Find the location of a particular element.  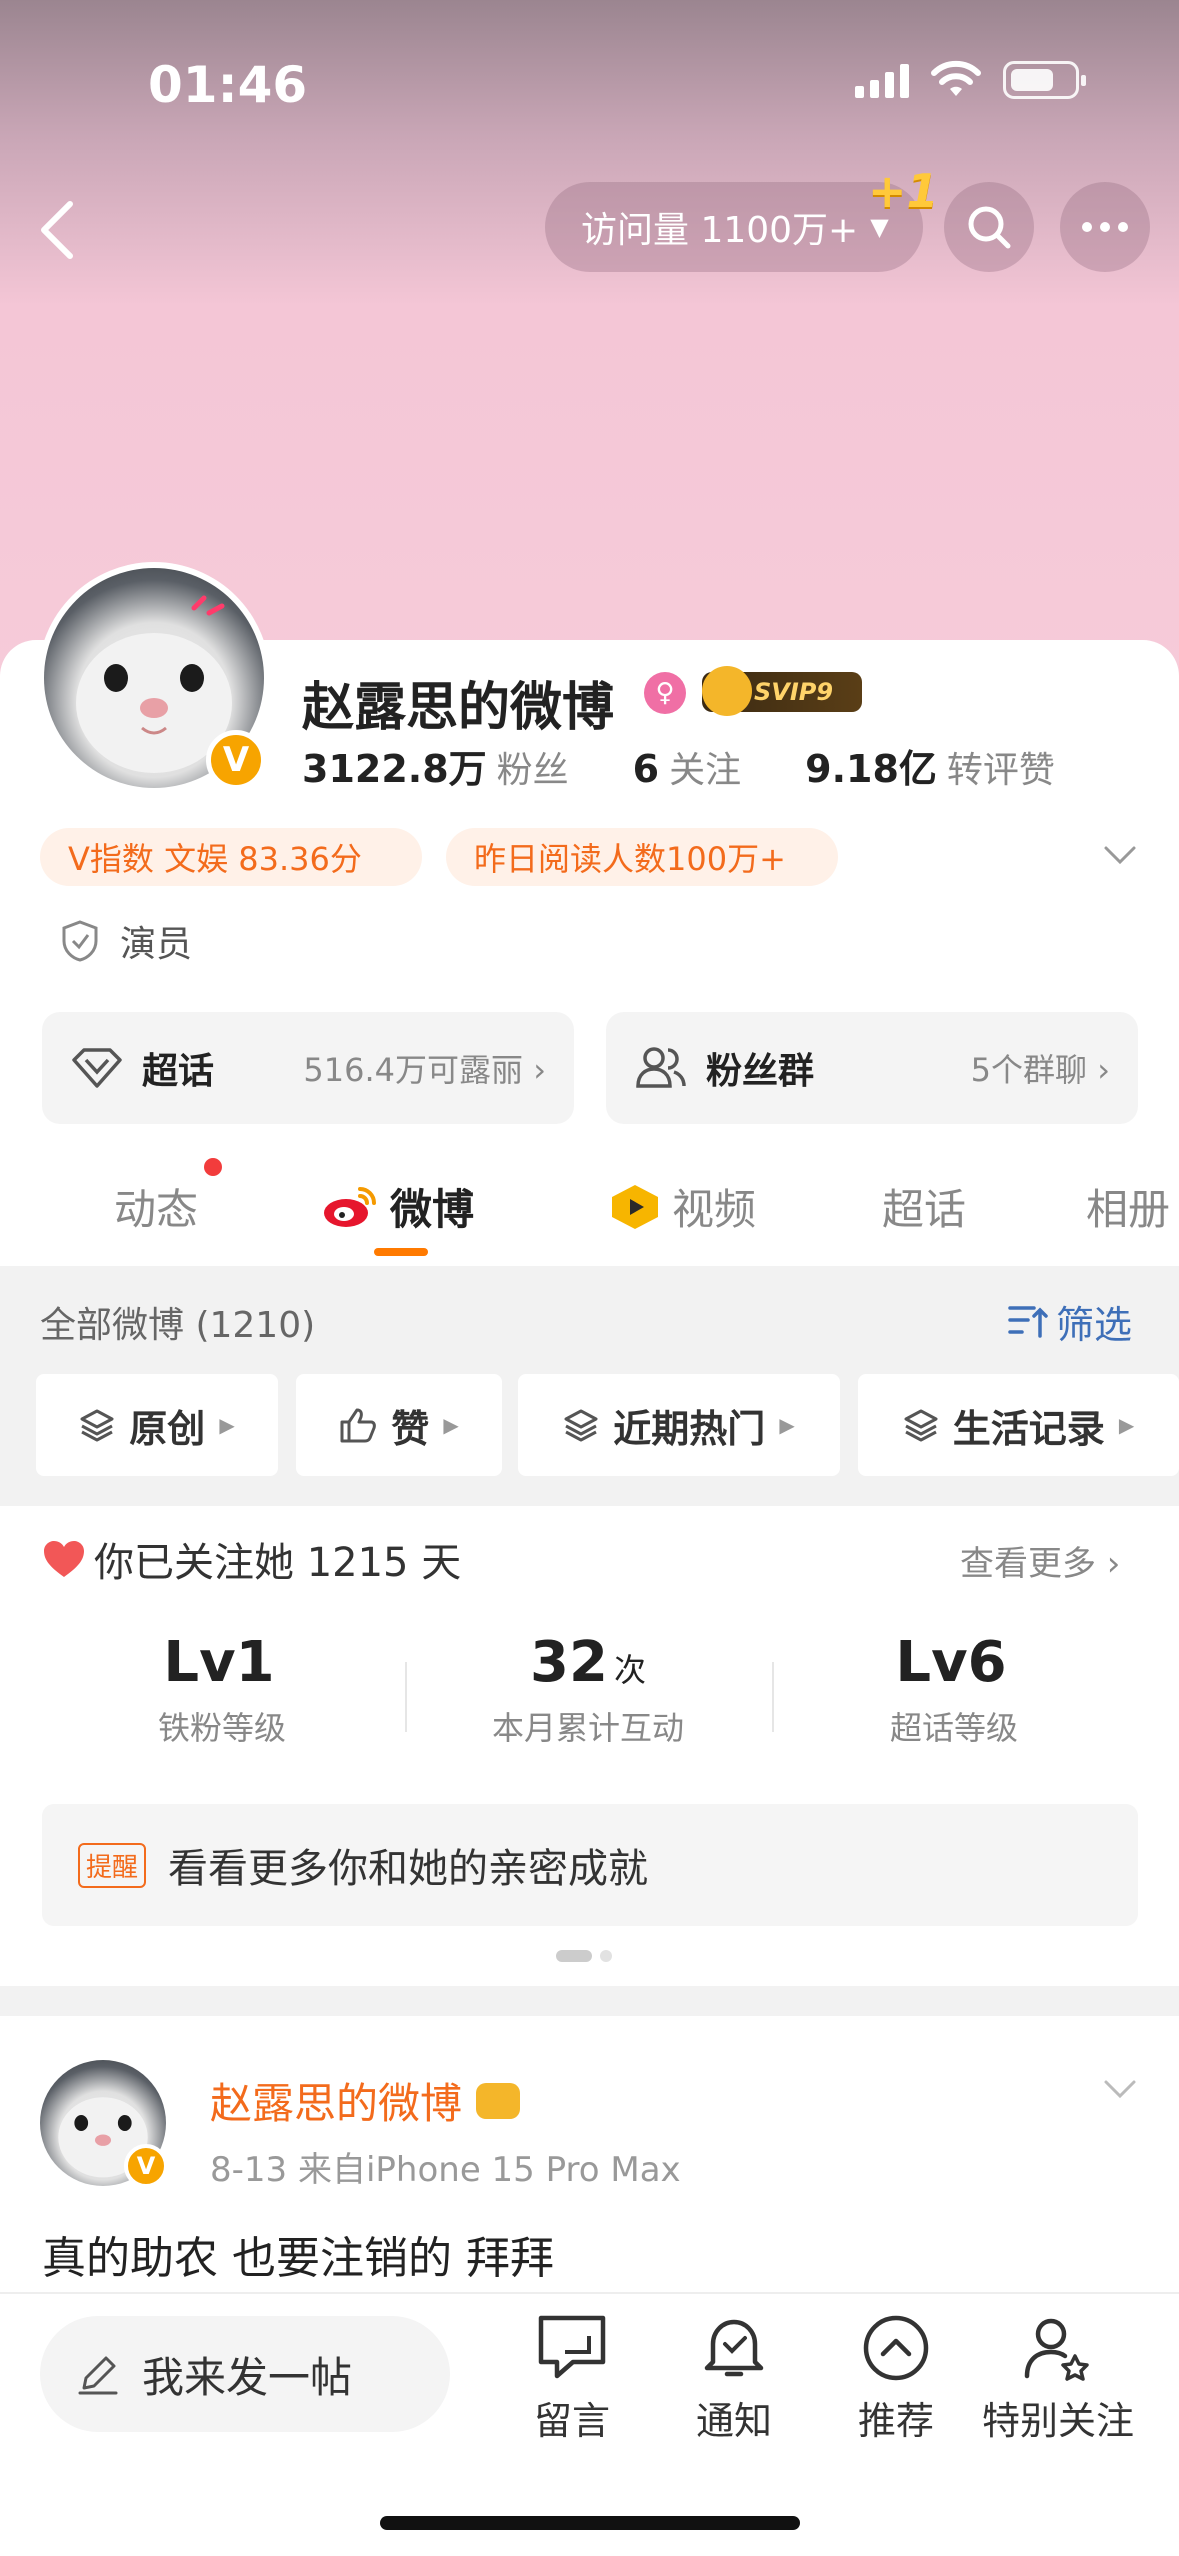

search-button is located at coordinates (989, 227).